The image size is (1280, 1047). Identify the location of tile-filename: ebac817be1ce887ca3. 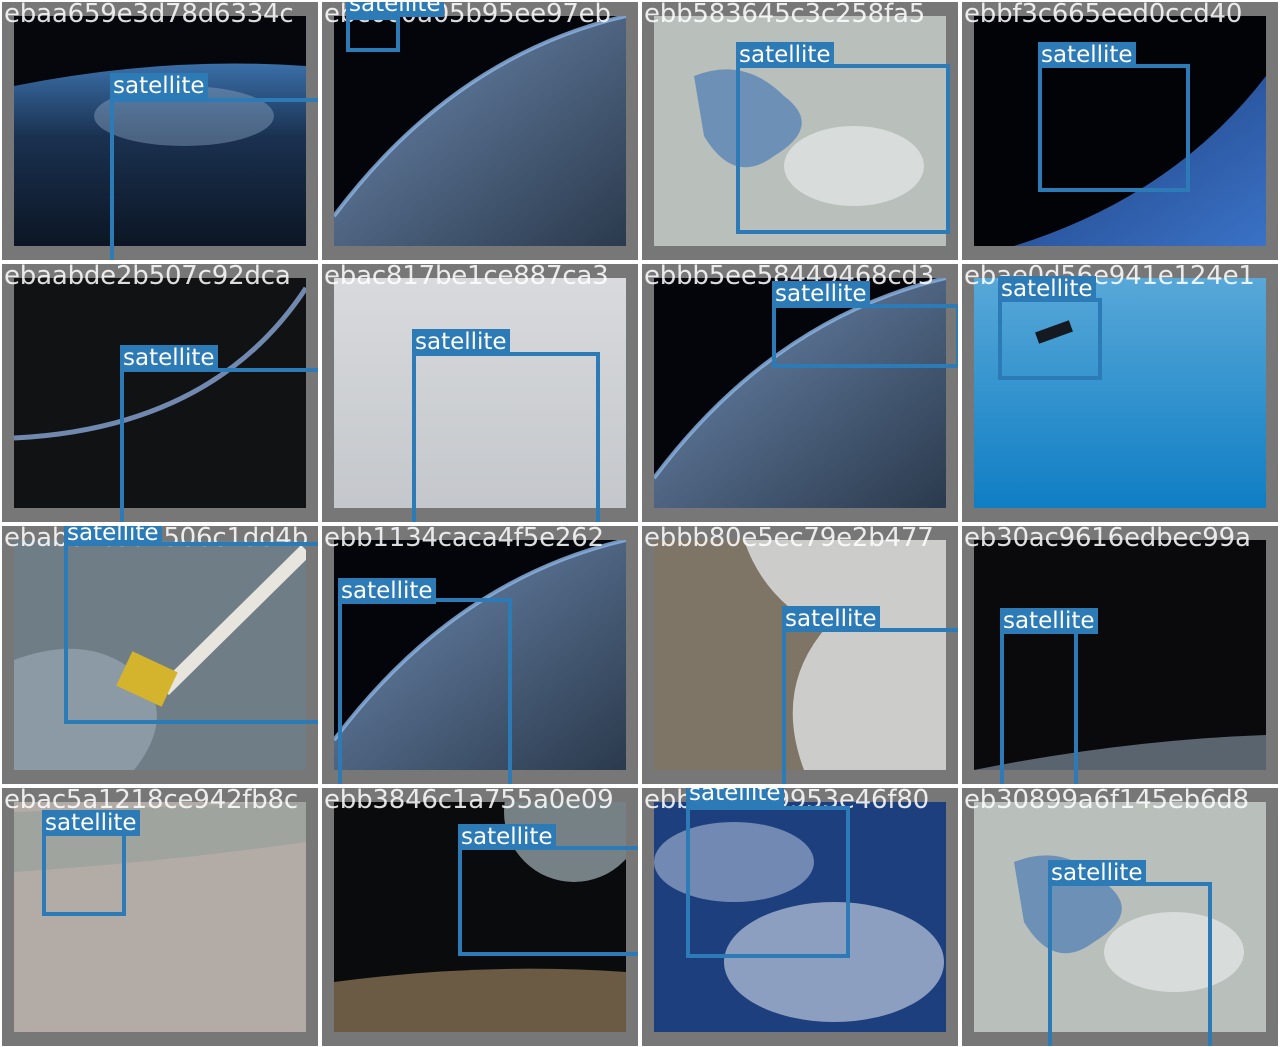
(466, 277).